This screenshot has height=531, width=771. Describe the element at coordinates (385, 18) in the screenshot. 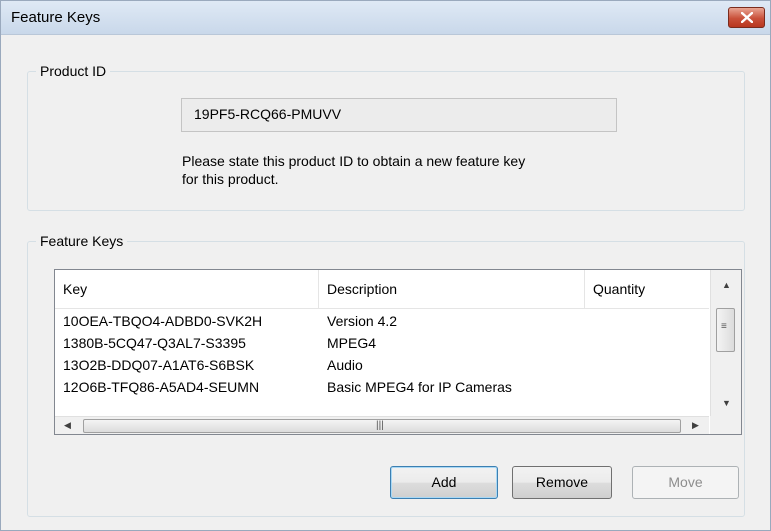

I see `title-bar: Feature Keys` at that location.